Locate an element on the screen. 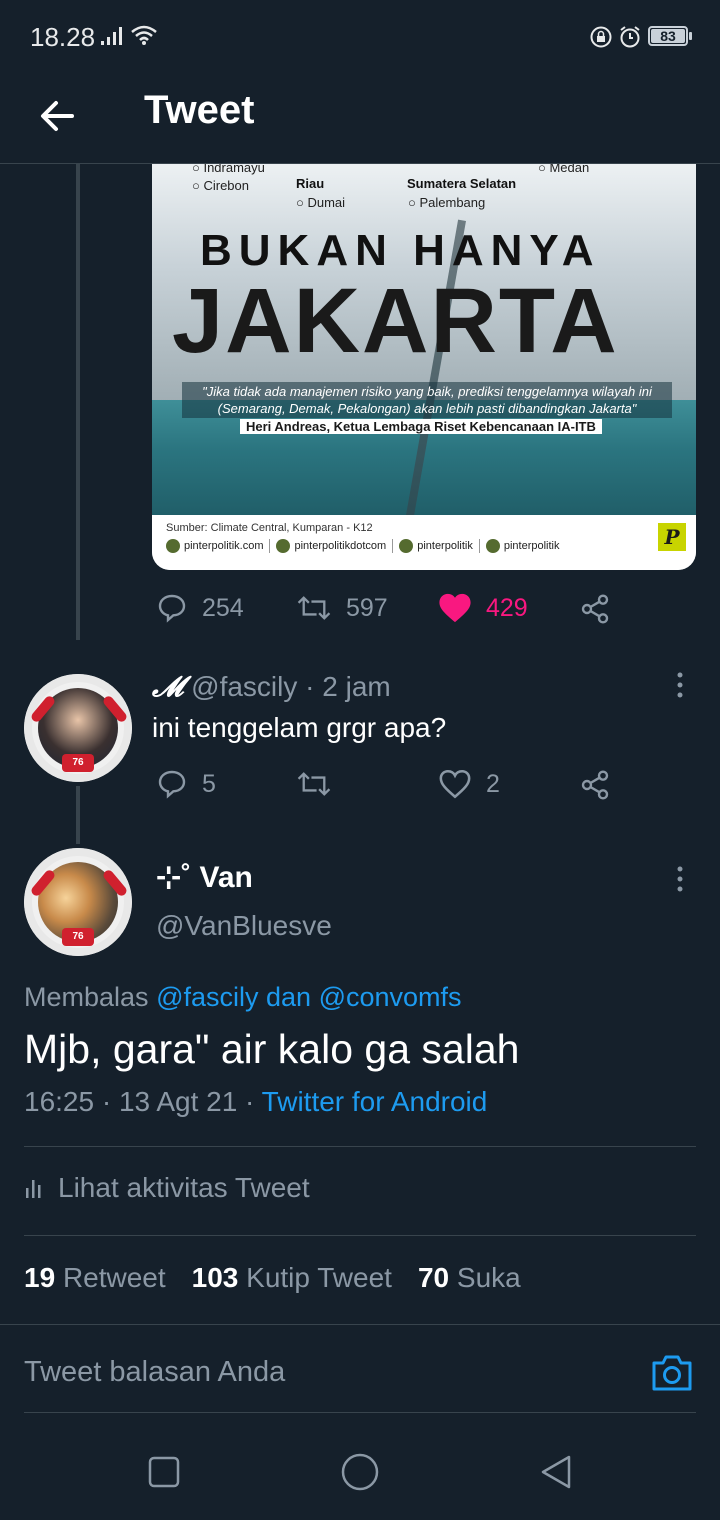 This screenshot has width=720, height=1520. thread-connector-bottom is located at coordinates (78, 815).